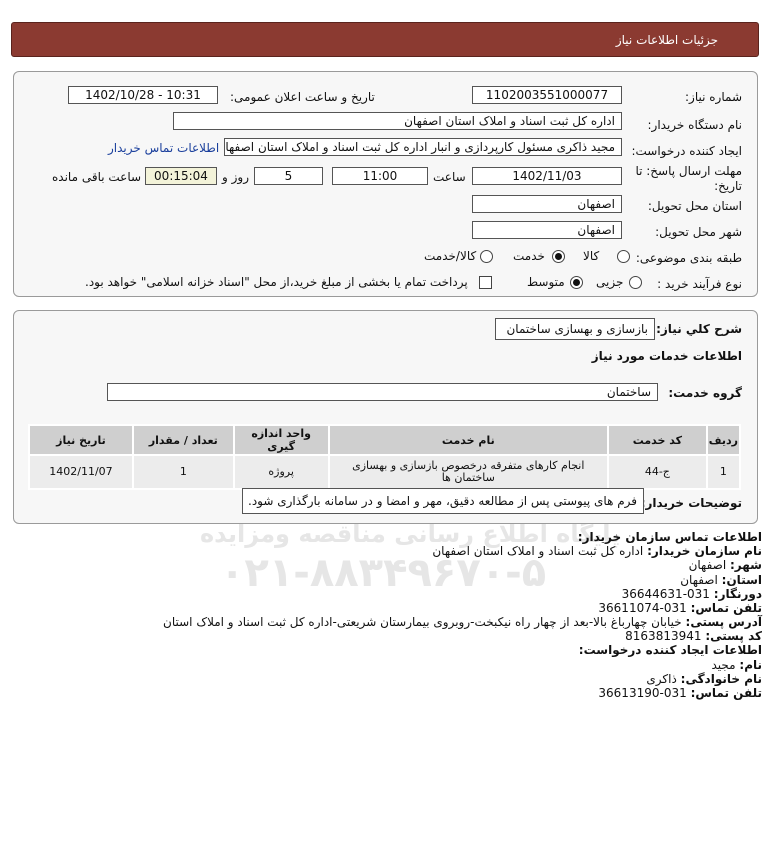 This screenshot has width=770, height=845. What do you see at coordinates (721, 679) in the screenshot?
I see `family-label: نام خانوادگی:` at bounding box center [721, 679].